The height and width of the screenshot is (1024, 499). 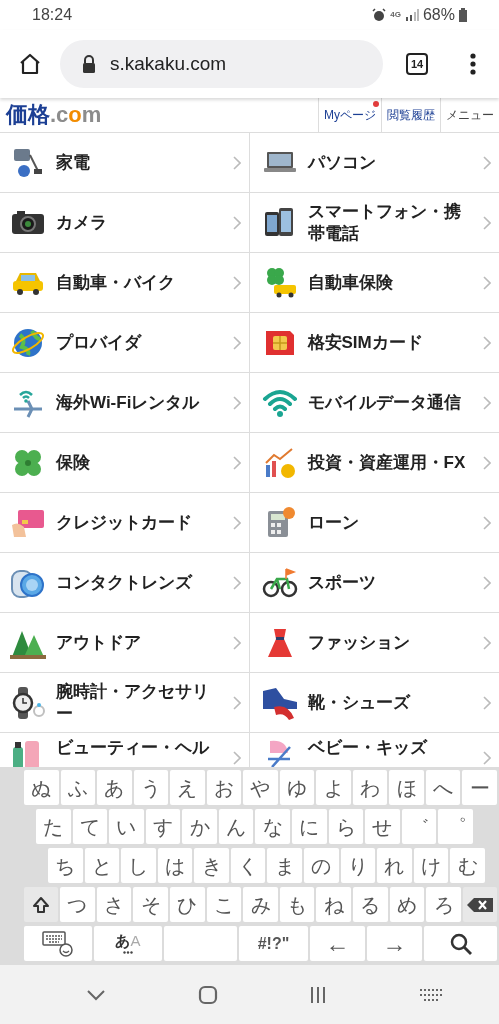 I want to click on key: は, so click(x=175, y=865).